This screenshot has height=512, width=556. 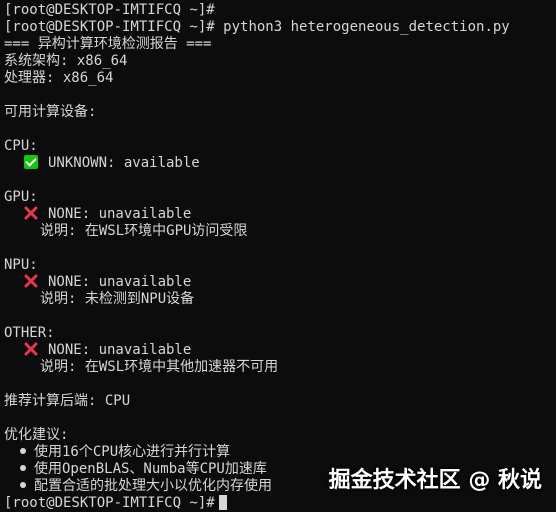 What do you see at coordinates (120, 350) in the screenshot?
I see `other-status-text: NONE: unavailable` at bounding box center [120, 350].